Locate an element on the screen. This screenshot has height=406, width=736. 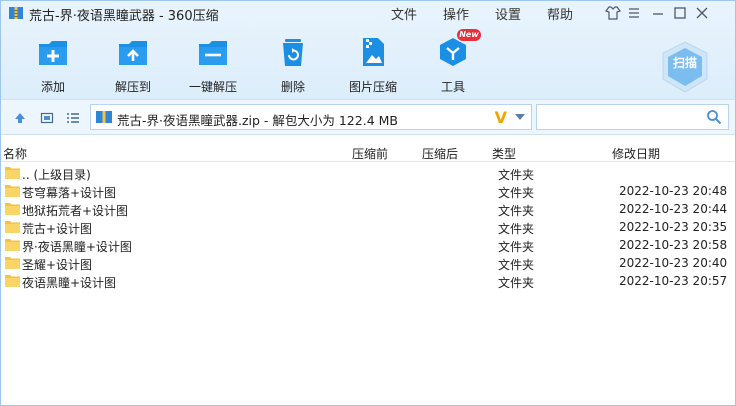
file-name: 苍穹幕落+设计图 is located at coordinates (69, 193).